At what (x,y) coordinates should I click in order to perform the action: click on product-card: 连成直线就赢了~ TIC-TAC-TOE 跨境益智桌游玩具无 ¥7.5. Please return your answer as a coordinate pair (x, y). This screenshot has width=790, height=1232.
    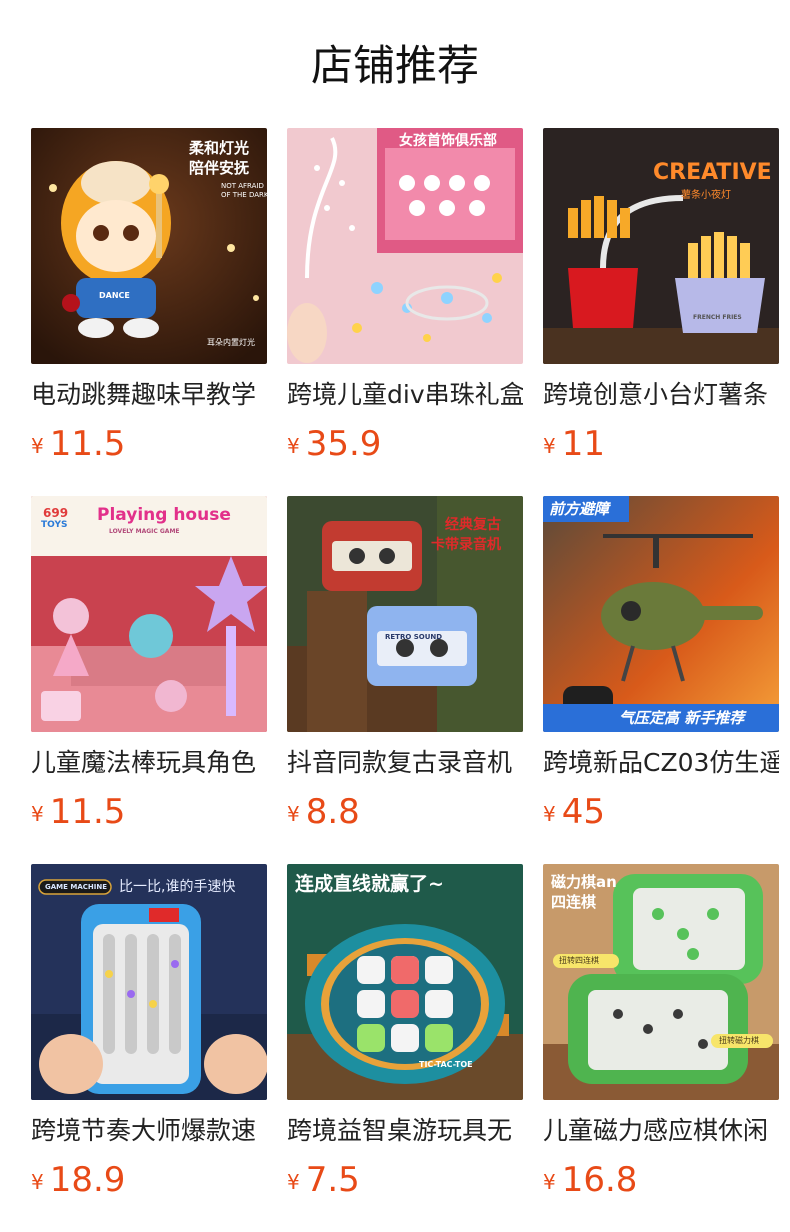
    Looking at the image, I should click on (405, 1032).